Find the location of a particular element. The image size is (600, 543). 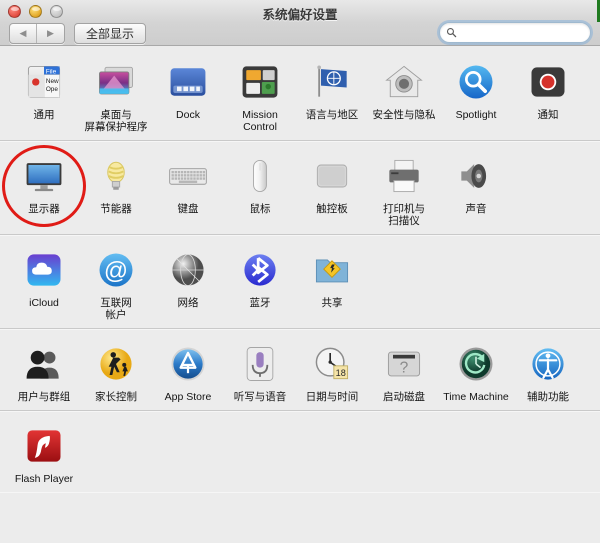

pref-item: 家长控制 is located at coordinates (116, 370).